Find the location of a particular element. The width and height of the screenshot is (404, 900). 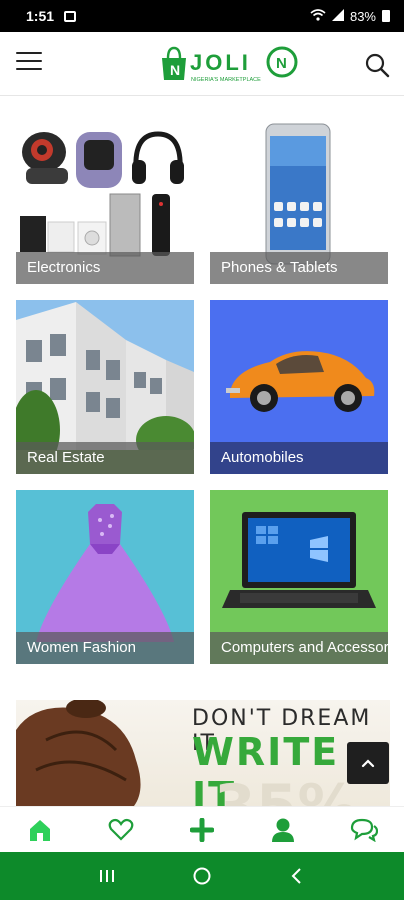

plus-icon is located at coordinates (201, 829).